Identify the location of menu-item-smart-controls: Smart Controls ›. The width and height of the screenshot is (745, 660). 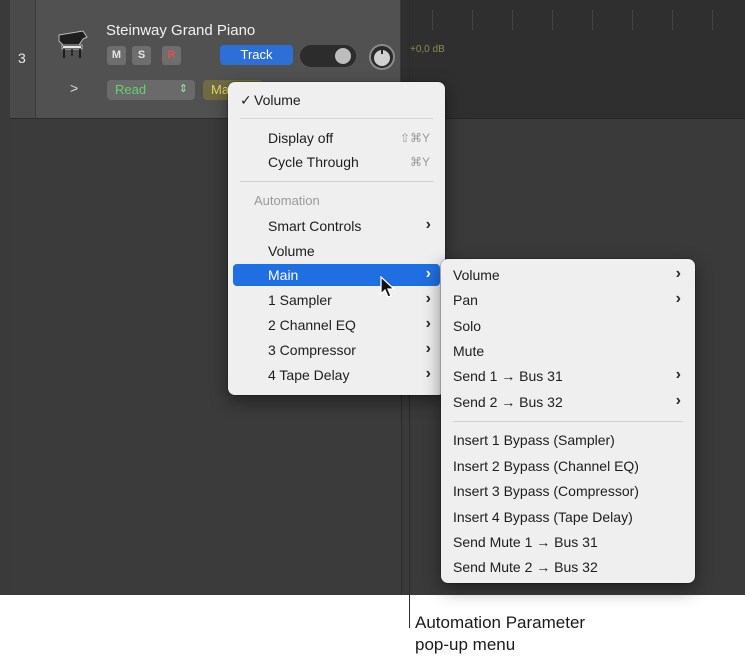
(336, 226).